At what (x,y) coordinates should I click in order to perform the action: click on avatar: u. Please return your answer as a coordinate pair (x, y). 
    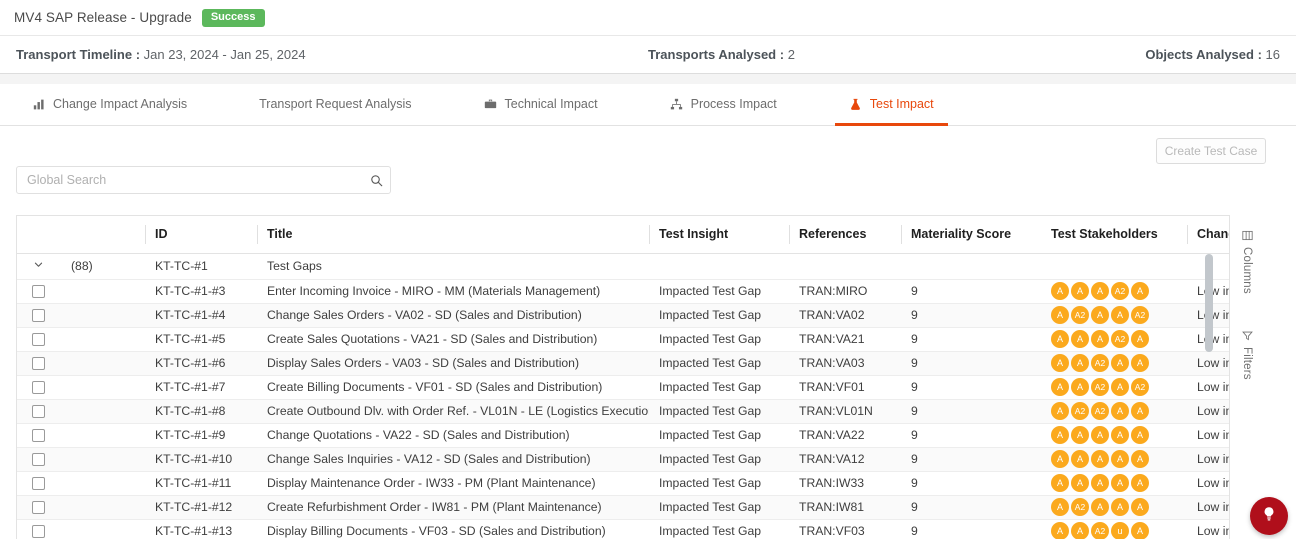
    Looking at the image, I should click on (1120, 530).